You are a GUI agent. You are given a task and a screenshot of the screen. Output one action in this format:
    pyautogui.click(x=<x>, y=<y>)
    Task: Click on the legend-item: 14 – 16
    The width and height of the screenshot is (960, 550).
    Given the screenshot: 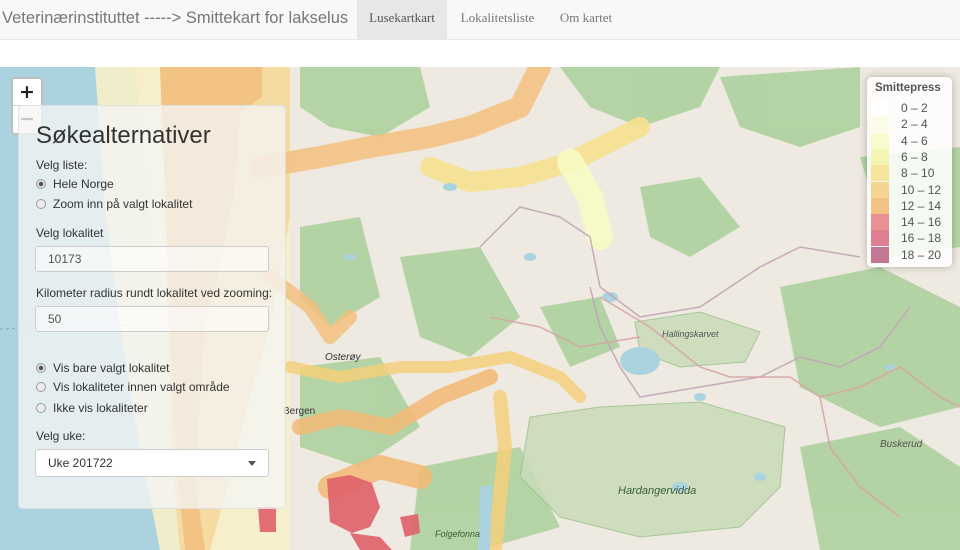 What is the action you would take?
    pyautogui.click(x=909, y=222)
    